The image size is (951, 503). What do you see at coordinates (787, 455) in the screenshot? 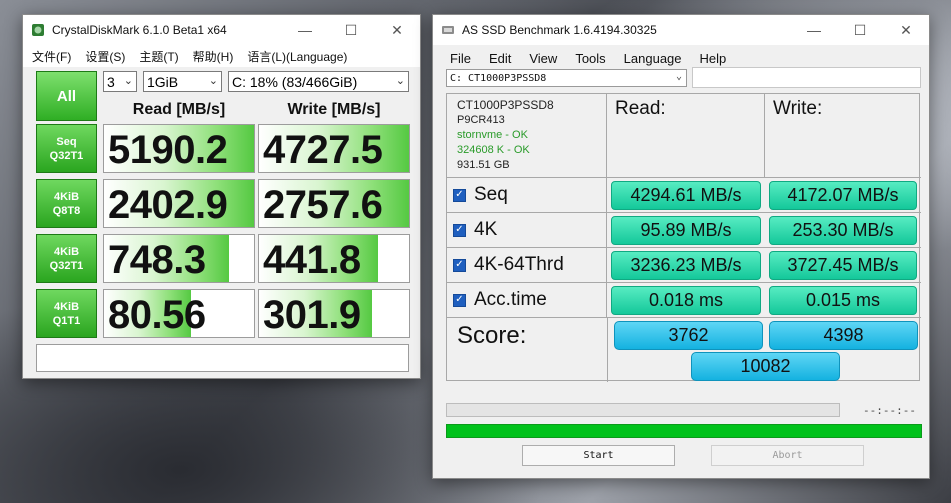
I see `abort-button: Abort` at bounding box center [787, 455].